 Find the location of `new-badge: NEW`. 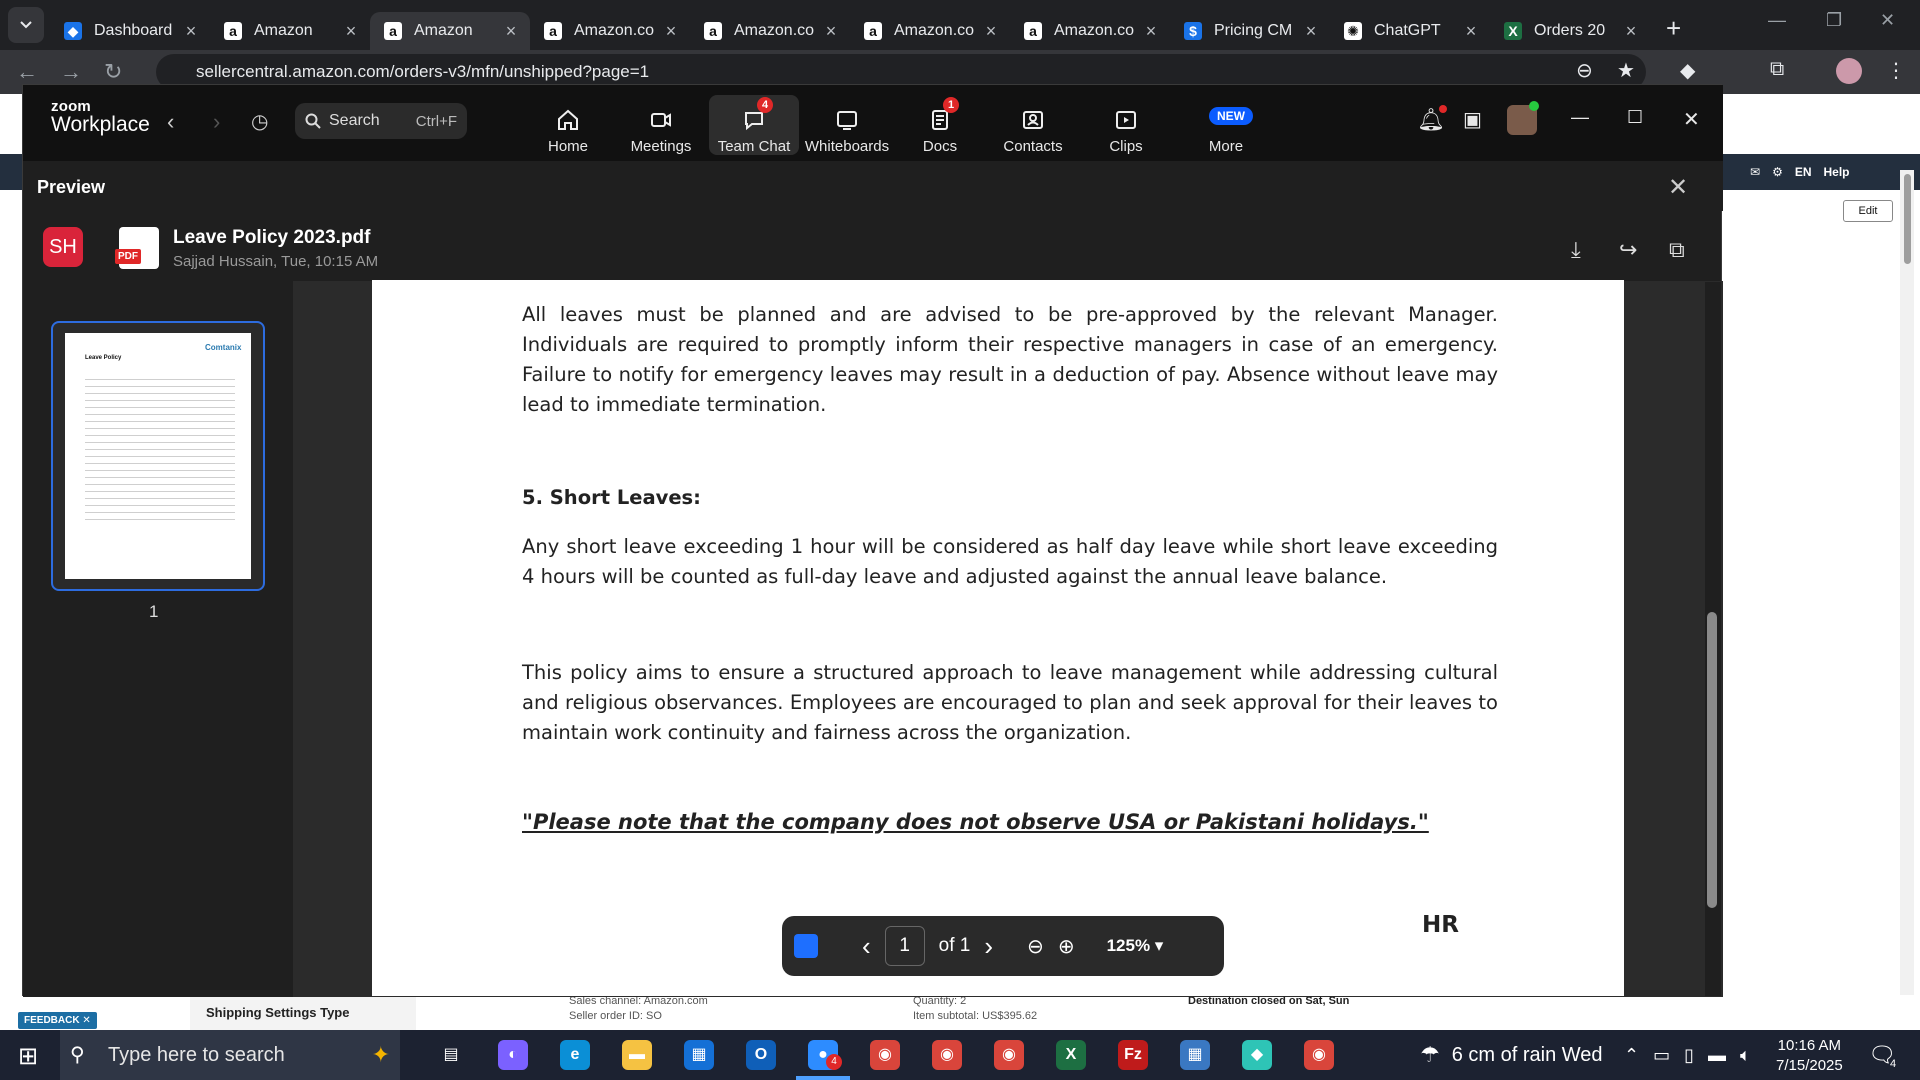

new-badge: NEW is located at coordinates (1231, 116).